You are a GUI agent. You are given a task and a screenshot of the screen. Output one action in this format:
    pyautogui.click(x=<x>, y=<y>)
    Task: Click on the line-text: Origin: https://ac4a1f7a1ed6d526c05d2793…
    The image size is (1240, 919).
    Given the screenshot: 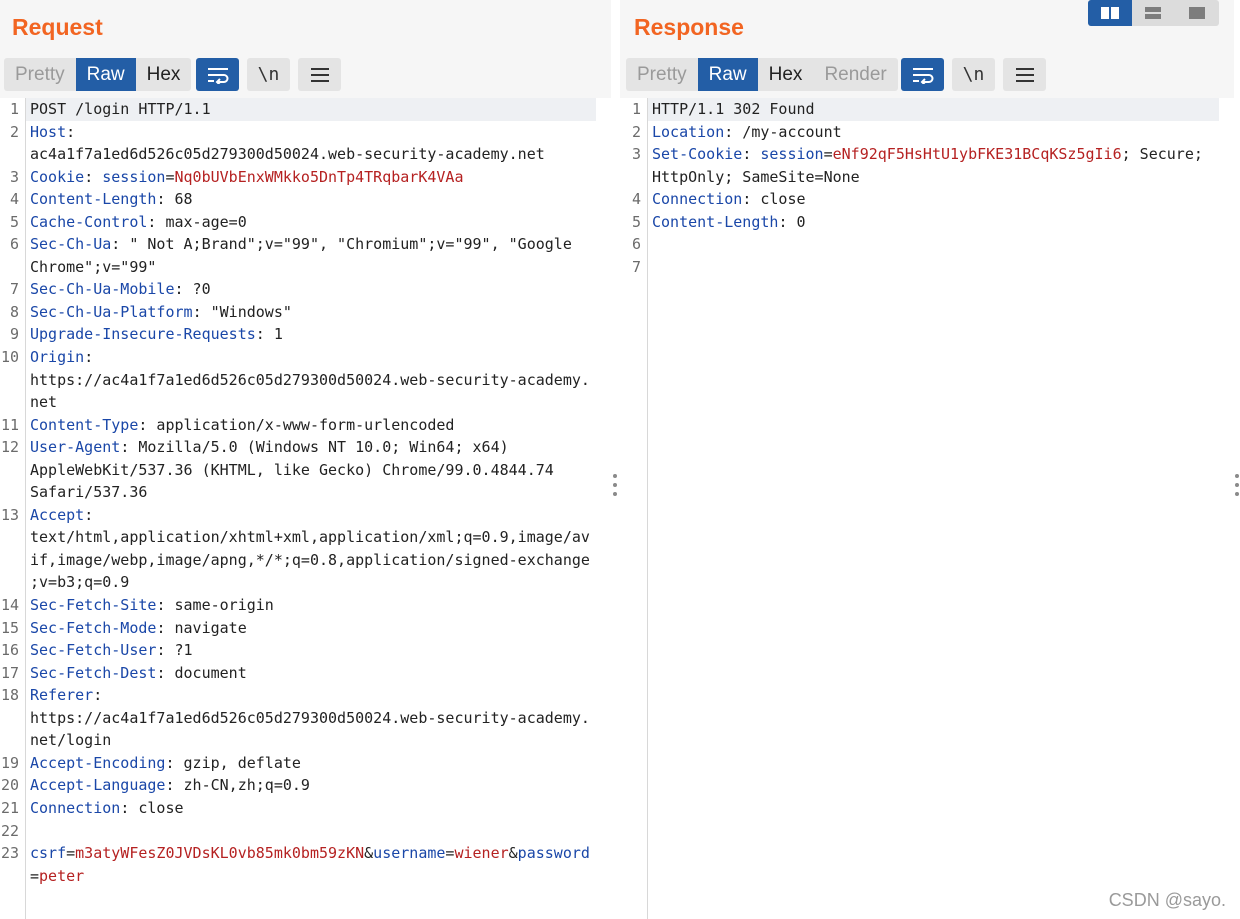 What is the action you would take?
    pyautogui.click(x=307, y=380)
    